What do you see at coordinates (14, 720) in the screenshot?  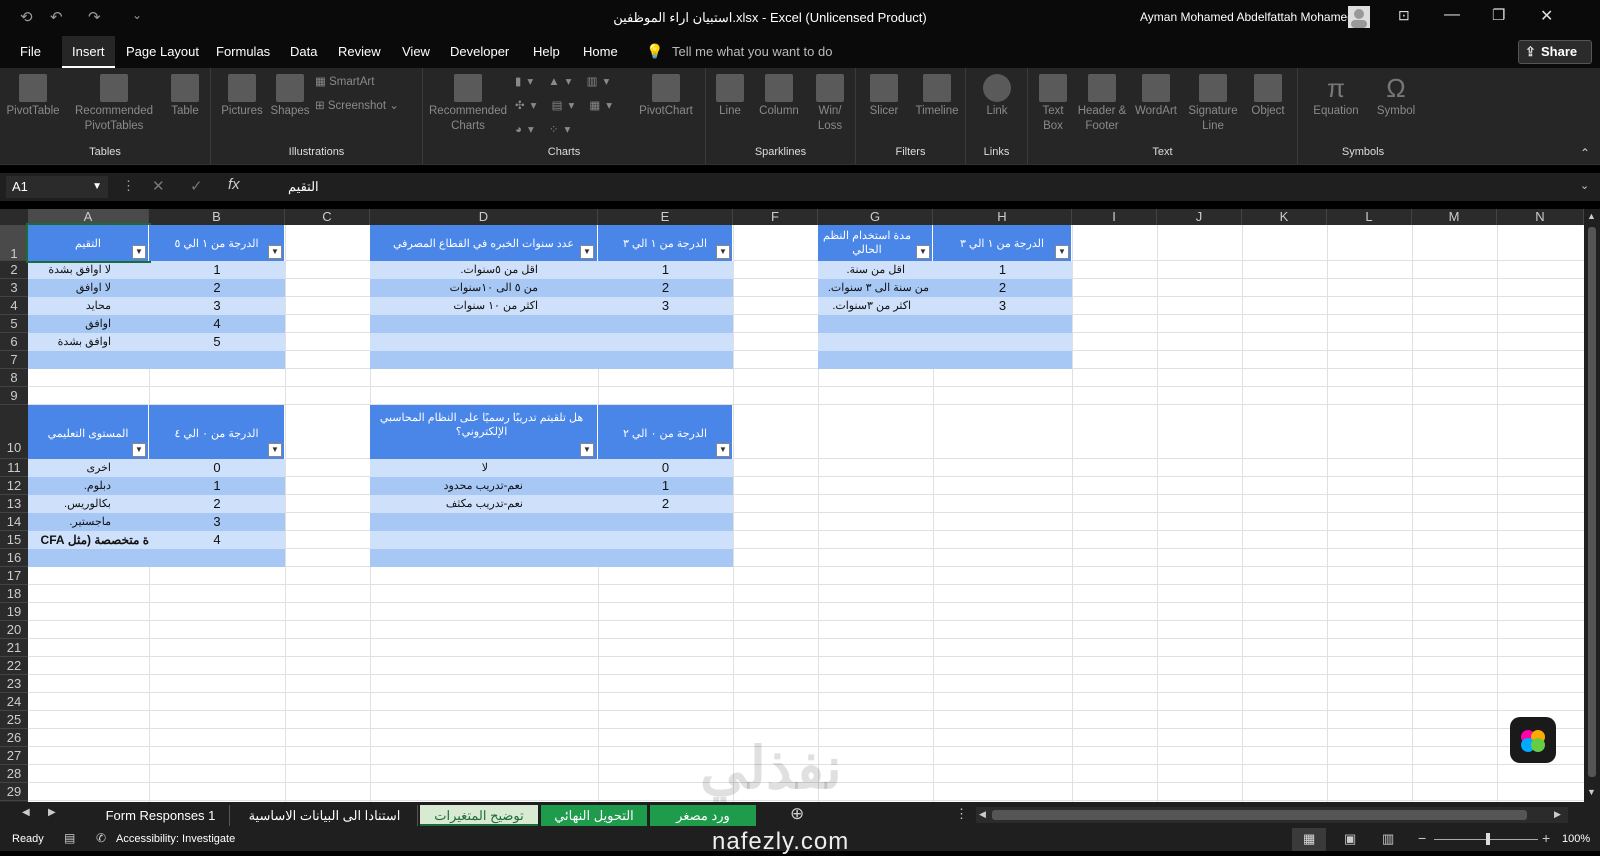 I see `row-header: 25` at bounding box center [14, 720].